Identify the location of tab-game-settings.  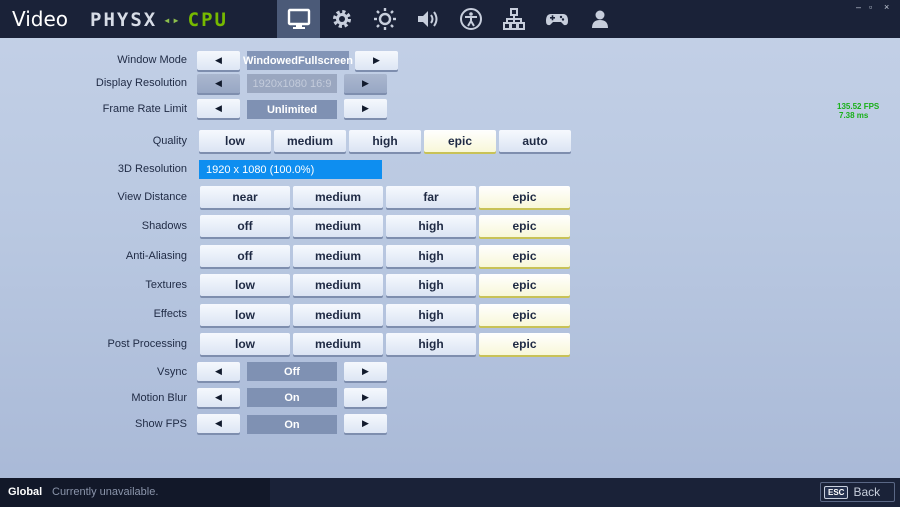
(341, 19).